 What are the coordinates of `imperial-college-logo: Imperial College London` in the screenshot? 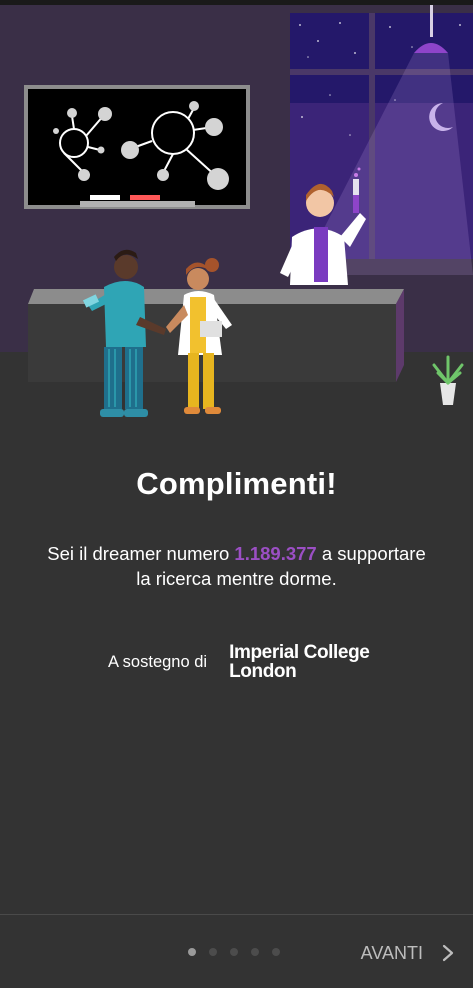 It's located at (299, 662).